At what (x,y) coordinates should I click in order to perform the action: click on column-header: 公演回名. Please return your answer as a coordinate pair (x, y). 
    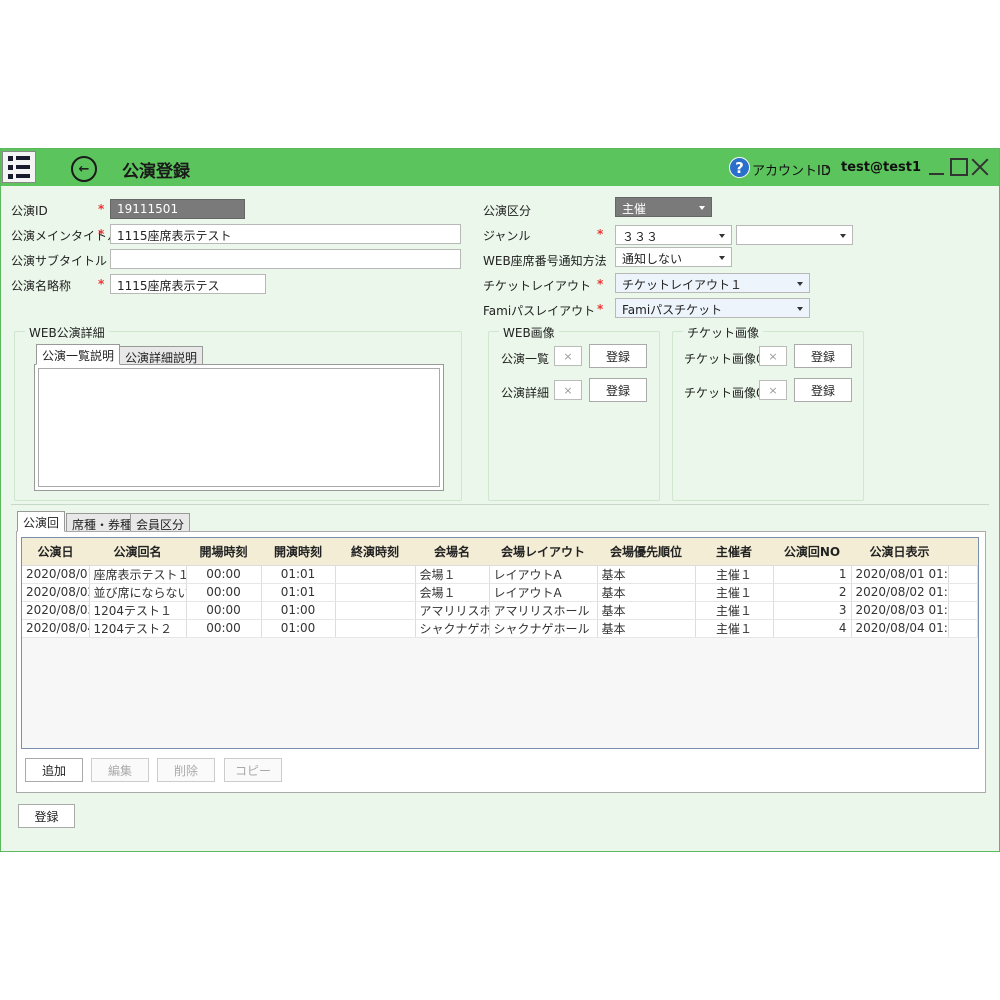
    Looking at the image, I should click on (137, 552).